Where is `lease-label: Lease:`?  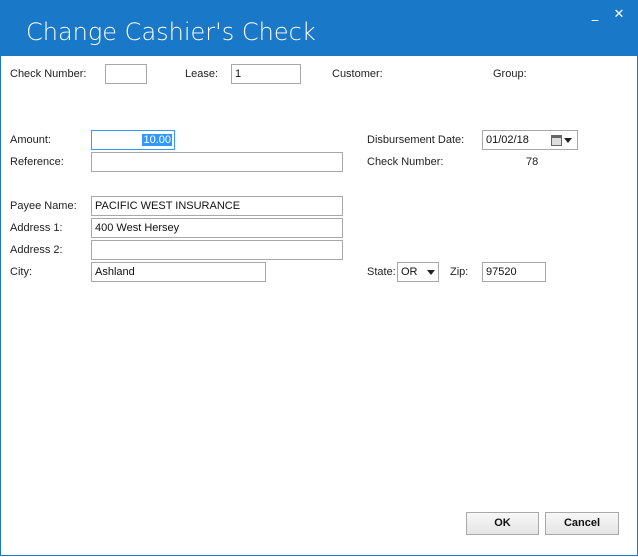 lease-label: Lease: is located at coordinates (202, 74).